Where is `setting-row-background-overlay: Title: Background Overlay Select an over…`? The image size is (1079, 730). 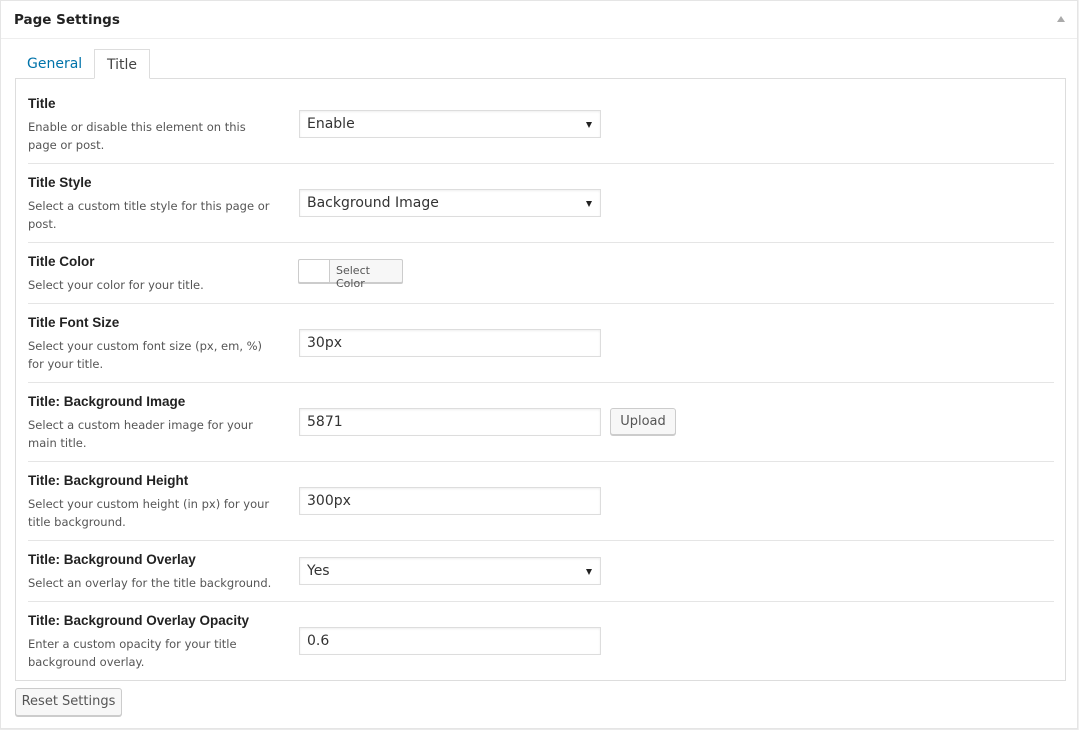 setting-row-background-overlay: Title: Background Overlay Select an over… is located at coordinates (541, 577).